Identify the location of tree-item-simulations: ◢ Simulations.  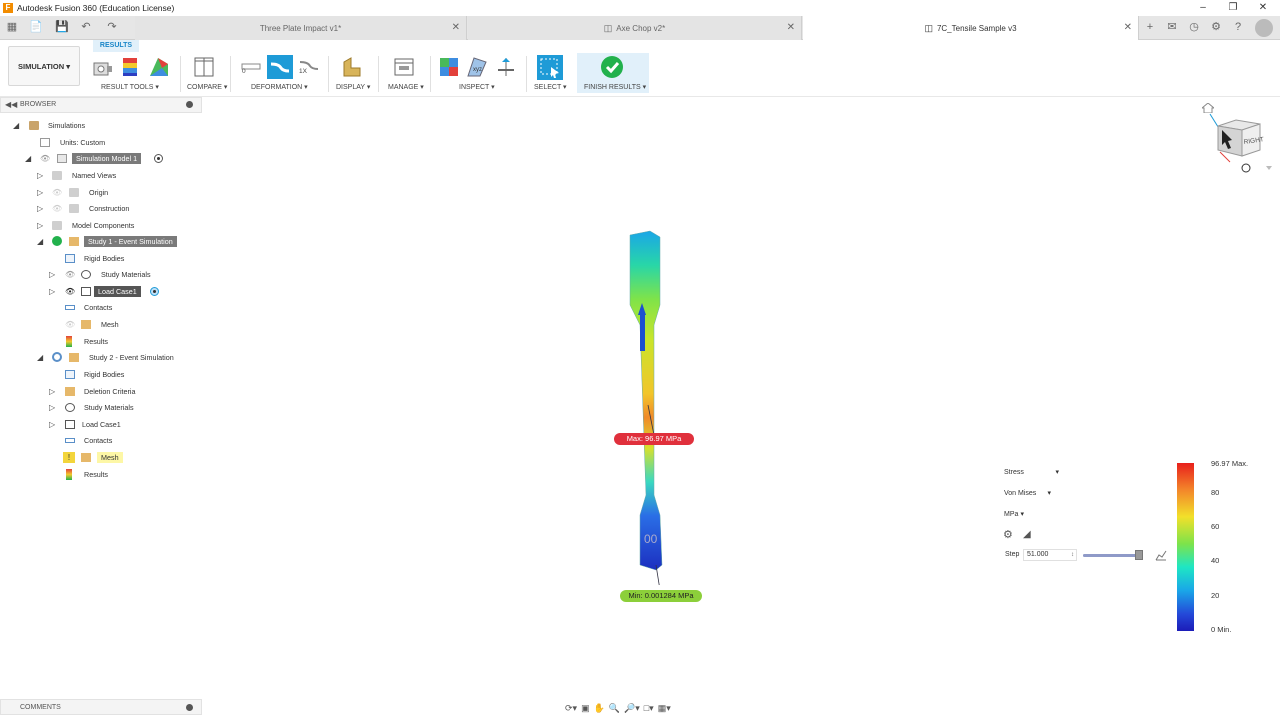
(101, 125).